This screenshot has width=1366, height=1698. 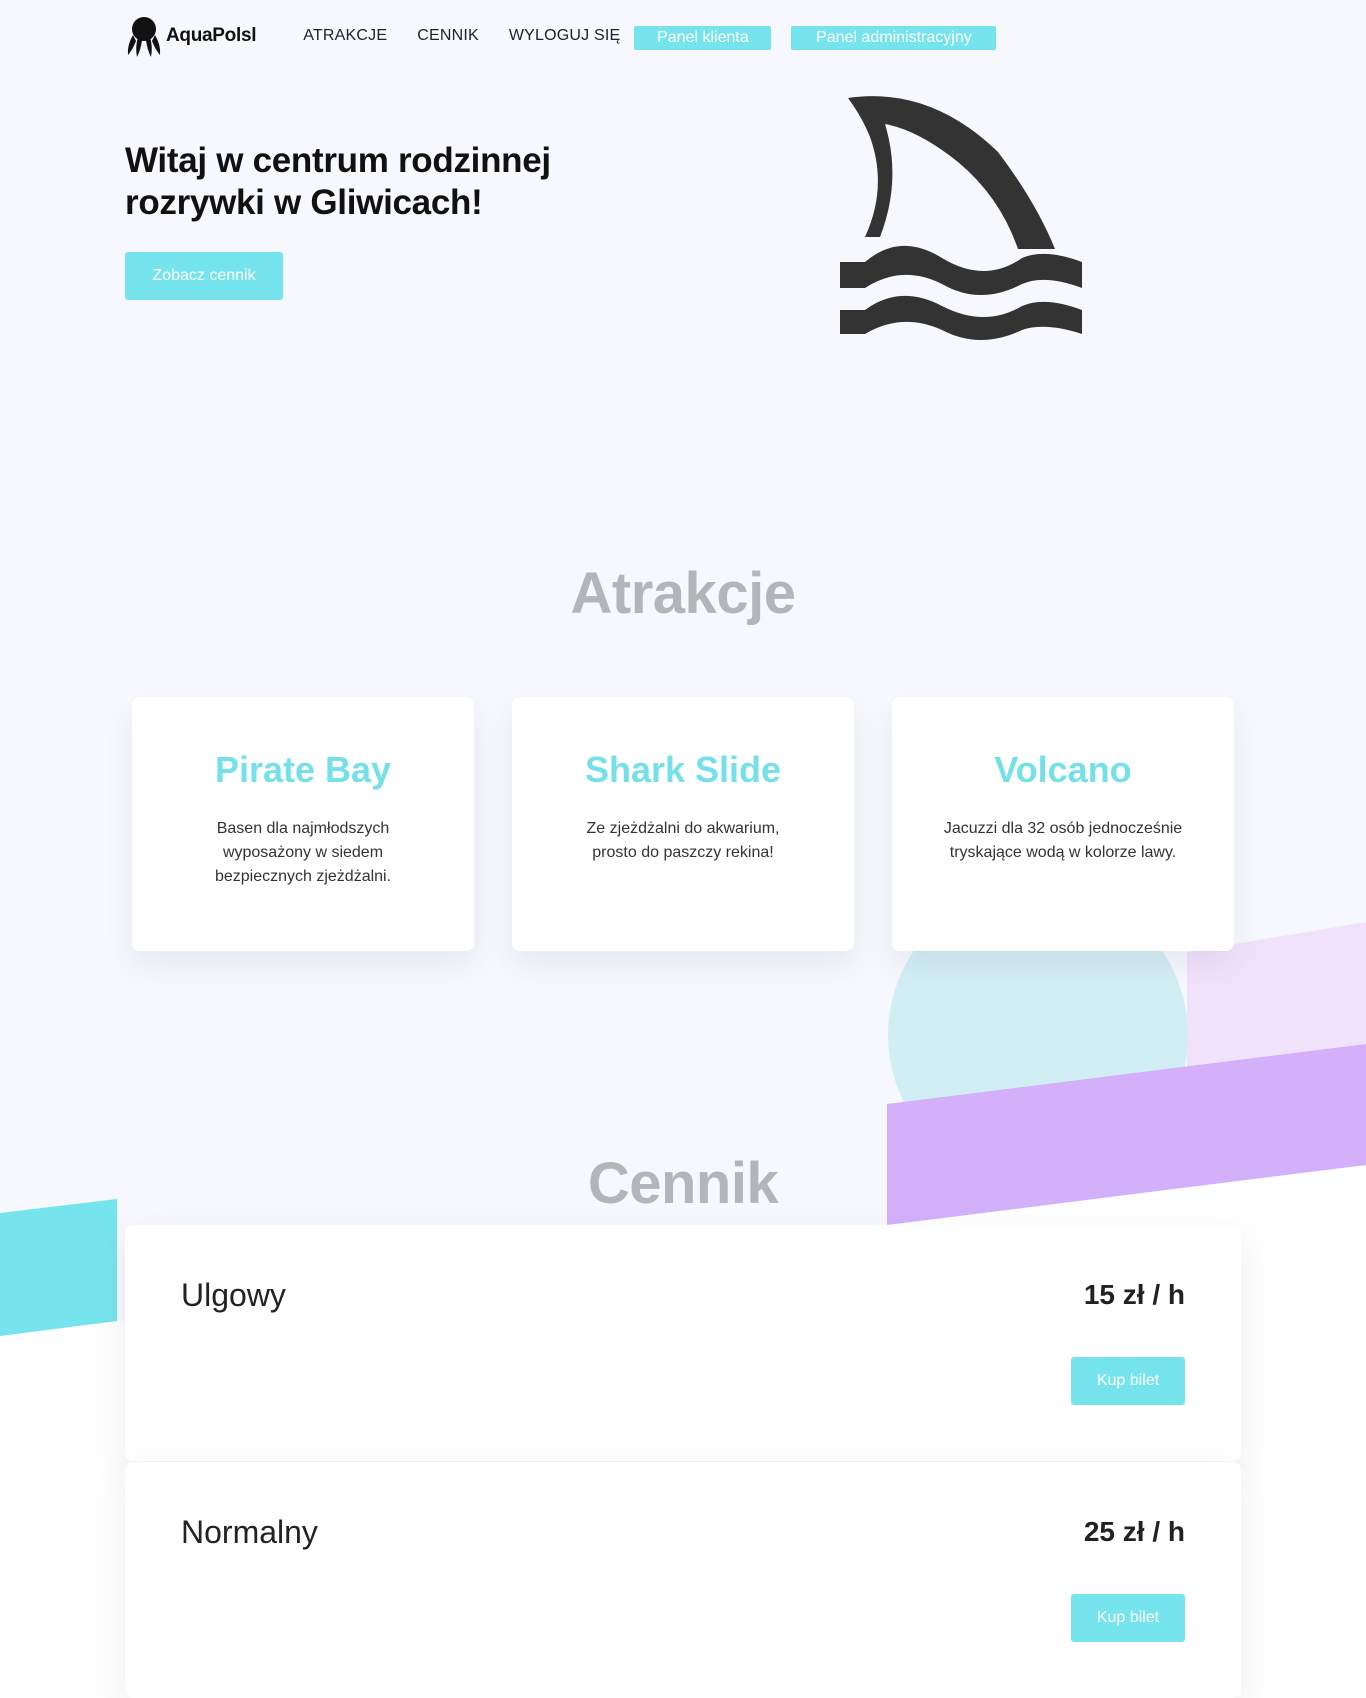 What do you see at coordinates (58, 1267) in the screenshot?
I see `cyan-corner-shape` at bounding box center [58, 1267].